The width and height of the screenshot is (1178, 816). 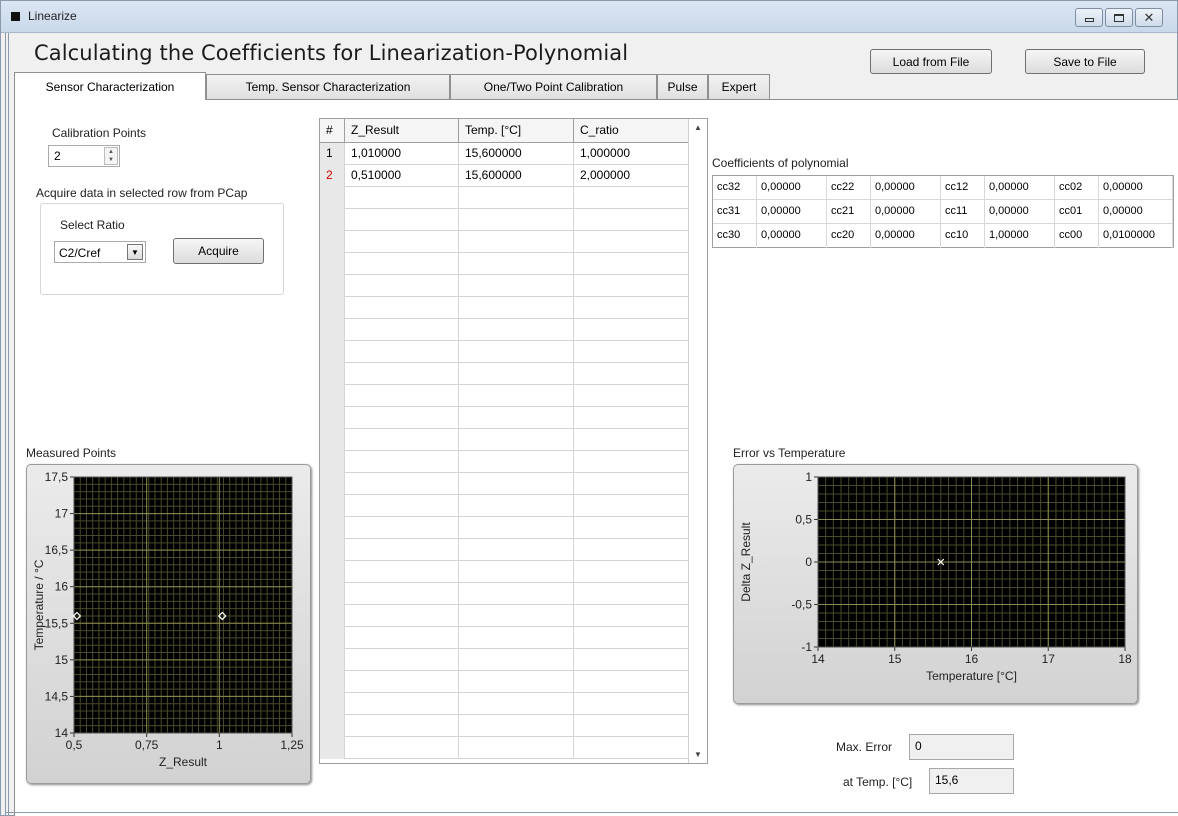 I want to click on calibration-points-input: 2 ▲ ▼, so click(x=84, y=156).